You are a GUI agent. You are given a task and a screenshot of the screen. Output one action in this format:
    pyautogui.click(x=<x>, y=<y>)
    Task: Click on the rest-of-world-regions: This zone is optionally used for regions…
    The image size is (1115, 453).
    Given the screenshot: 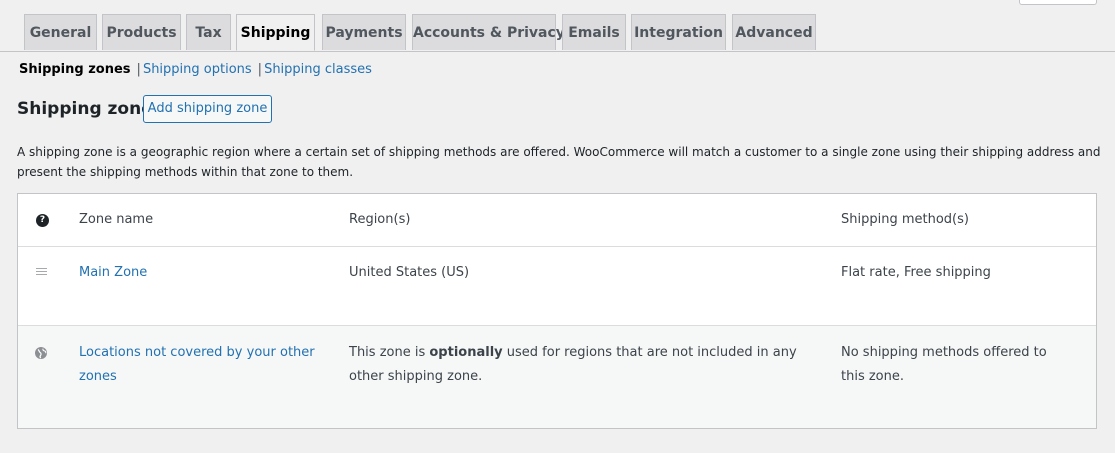 What is the action you would take?
    pyautogui.click(x=584, y=365)
    